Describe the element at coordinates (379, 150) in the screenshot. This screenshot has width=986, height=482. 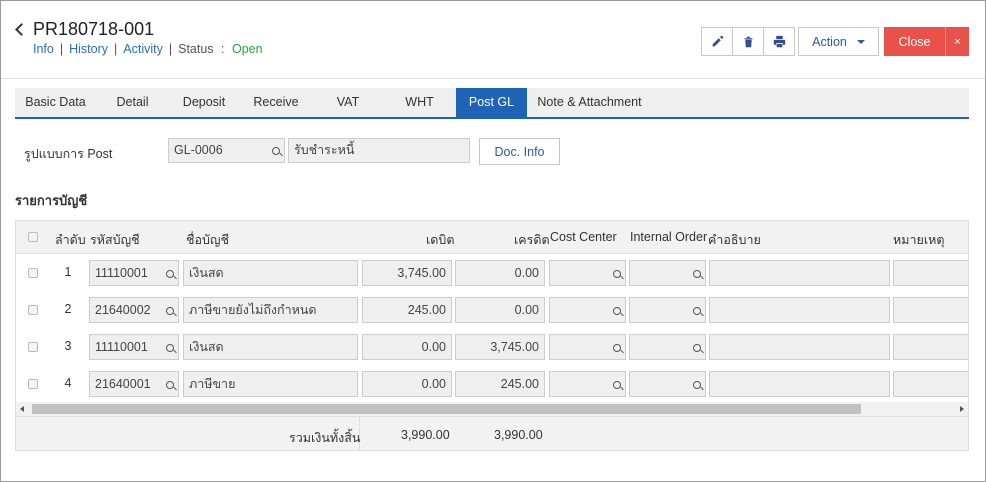
I see `post-format-name-field: รับชำระหนี้` at that location.